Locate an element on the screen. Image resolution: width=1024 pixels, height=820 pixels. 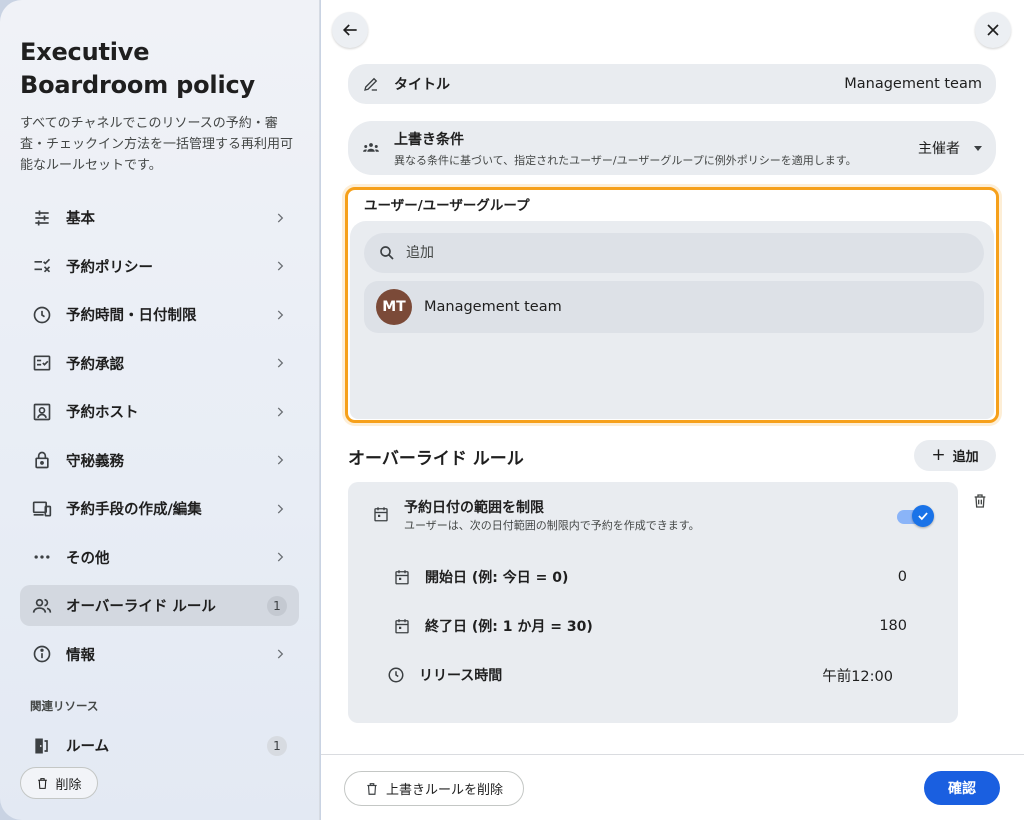
sidebar-item-host: 予約ホスト is located at coordinates (159, 411).